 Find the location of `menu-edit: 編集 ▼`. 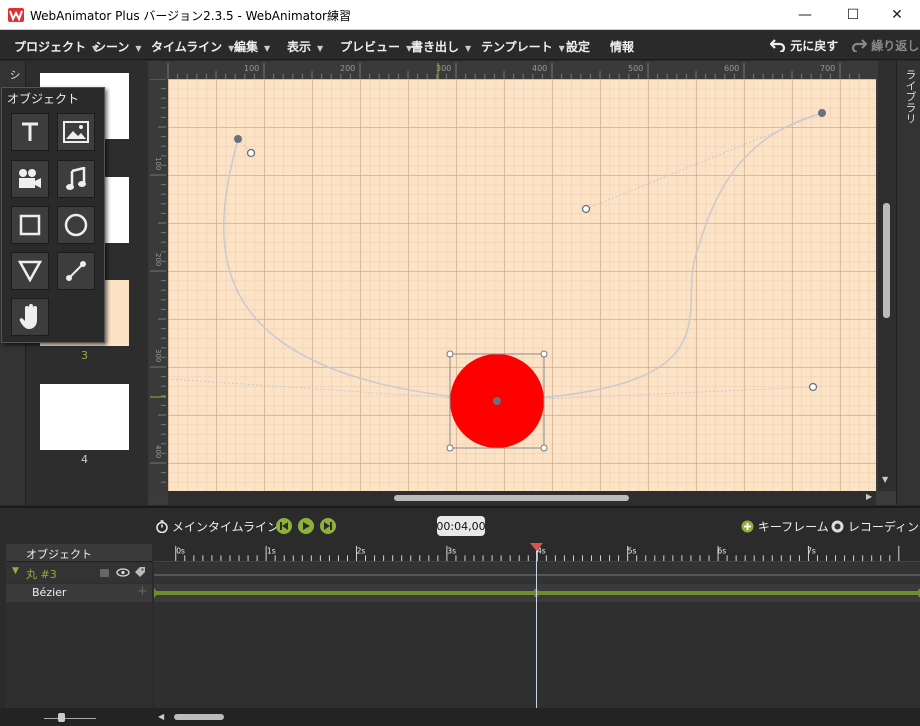

menu-edit: 編集 ▼ is located at coordinates (252, 46).